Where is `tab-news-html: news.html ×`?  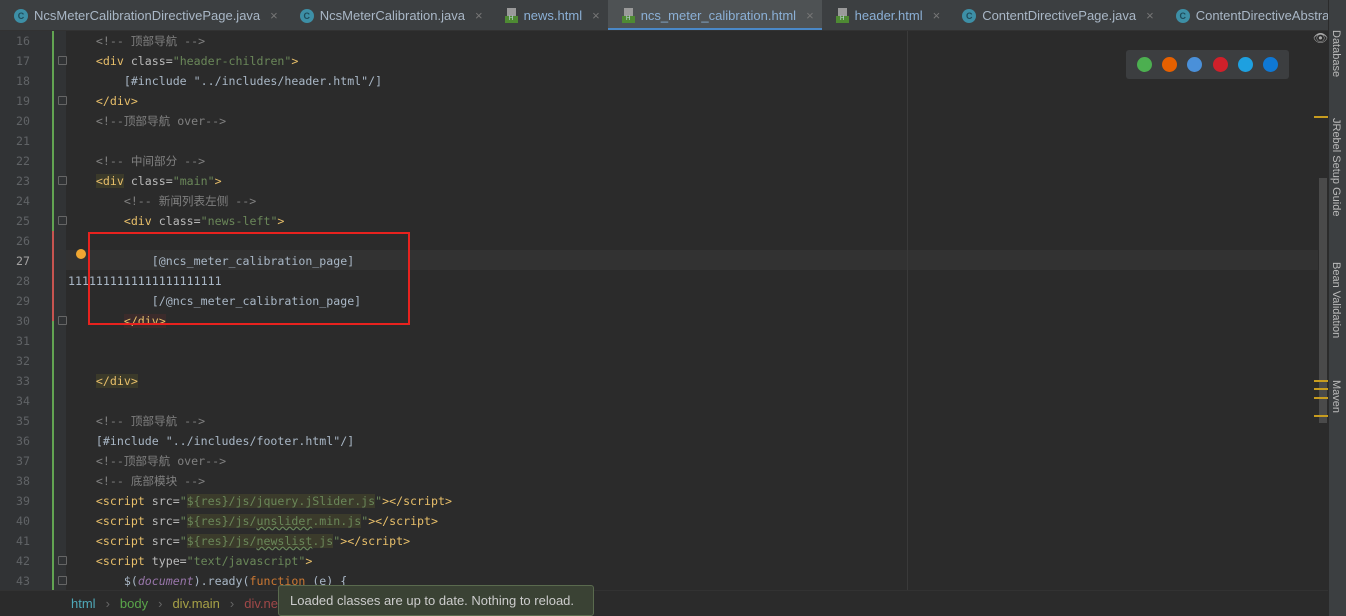 tab-news-html: news.html × is located at coordinates (549, 15).